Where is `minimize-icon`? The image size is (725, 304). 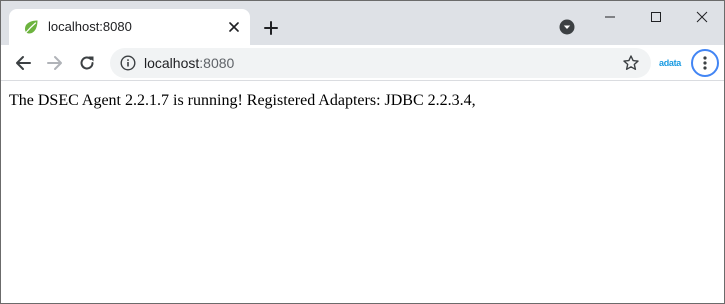
minimize-icon is located at coordinates (610, 17).